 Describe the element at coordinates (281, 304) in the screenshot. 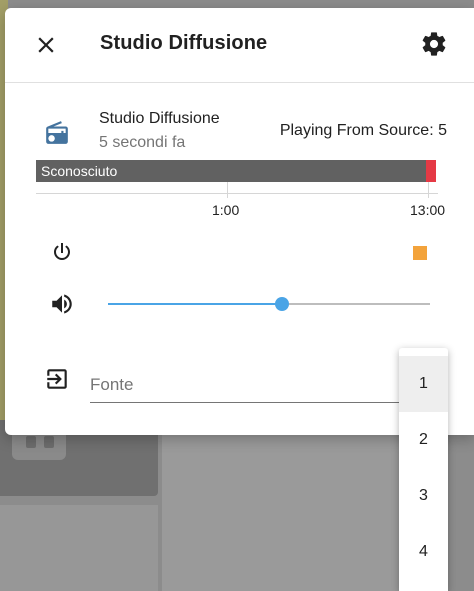

I see `volume-slider-thumb` at that location.